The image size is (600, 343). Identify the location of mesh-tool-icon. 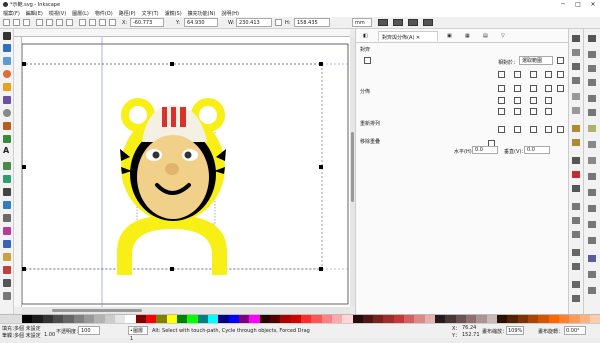
(7, 244).